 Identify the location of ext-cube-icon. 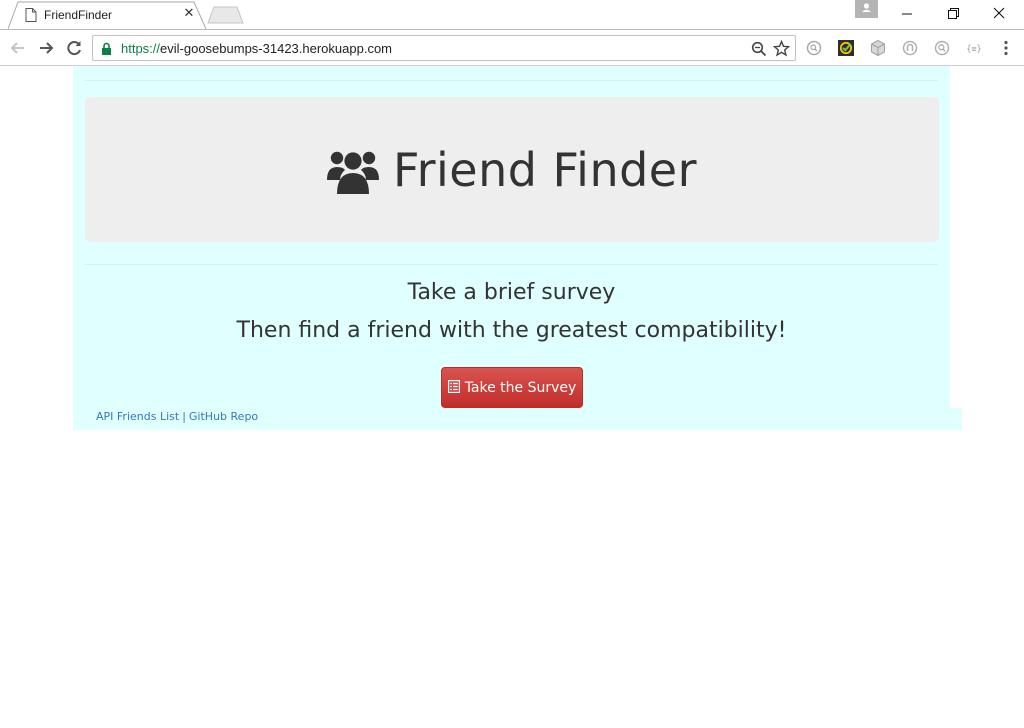
(878, 48).